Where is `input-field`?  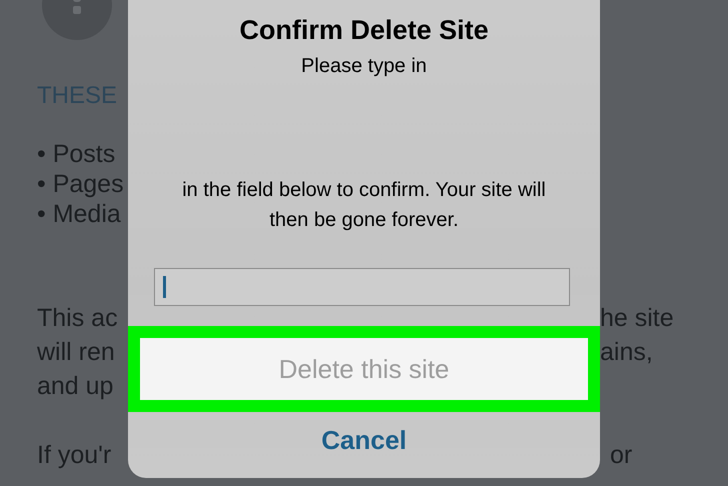 input-field is located at coordinates (362, 287).